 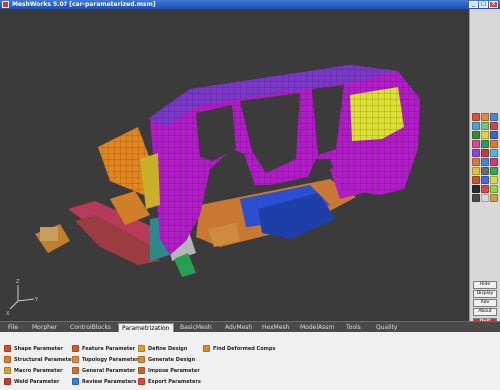 I want to click on define-design-command: Define Design, so click(x=162, y=348).